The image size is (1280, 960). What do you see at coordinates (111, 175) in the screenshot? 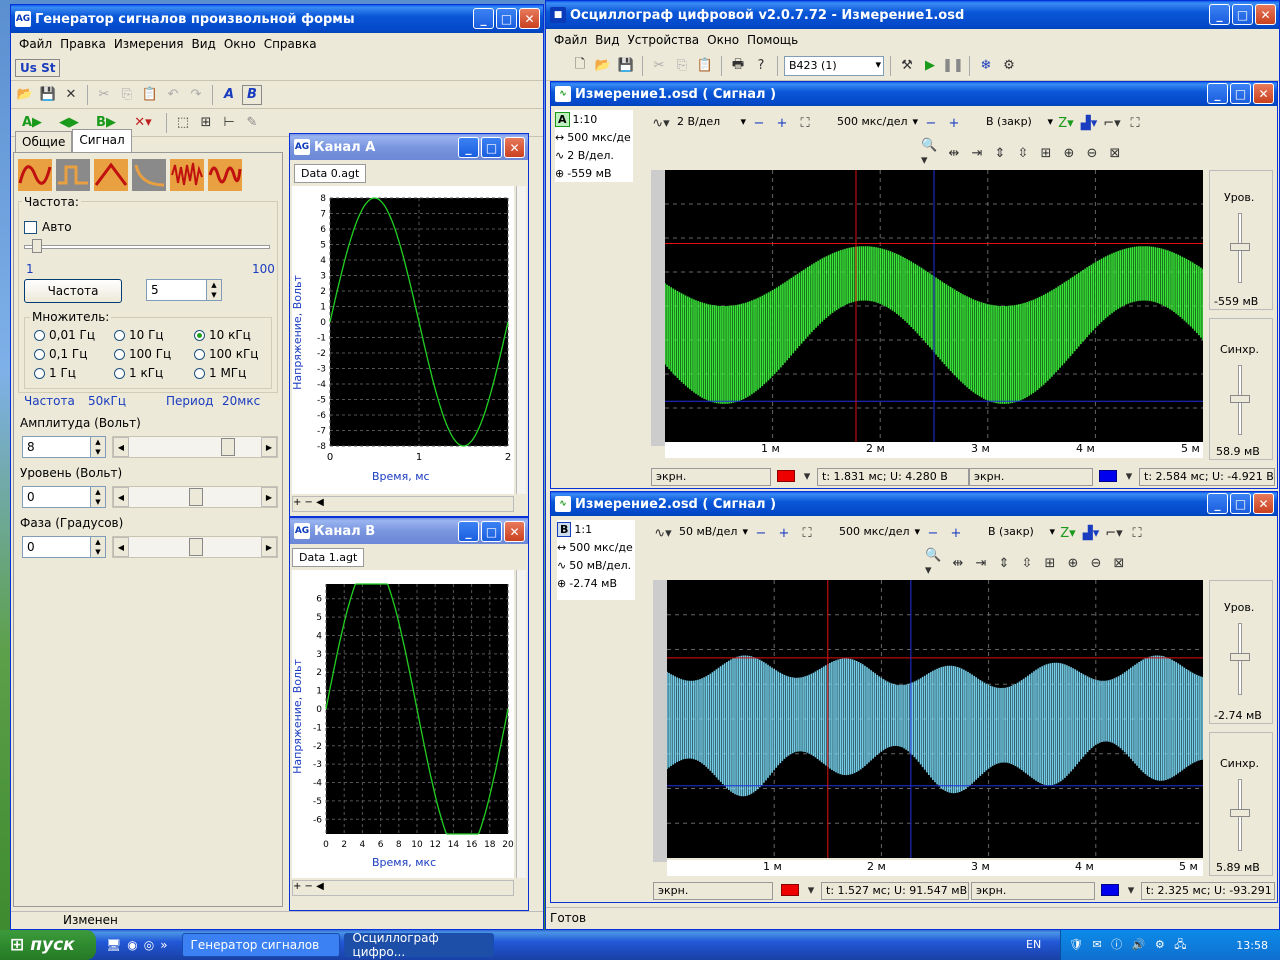
I see `triangle-wave-icon` at bounding box center [111, 175].